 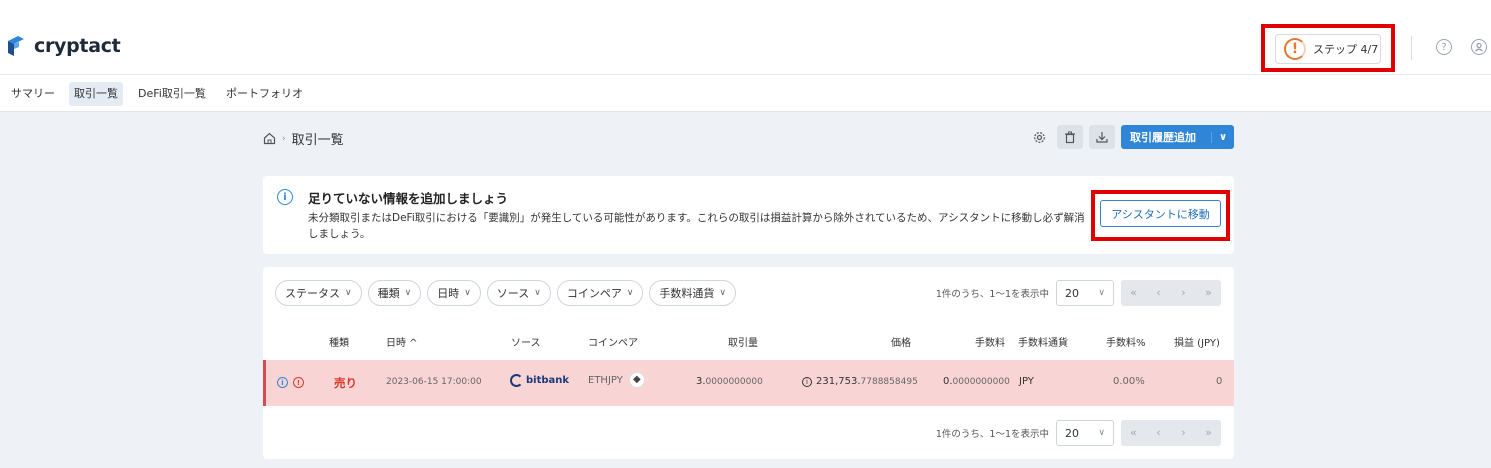 I want to click on filter-coin-pair-label: コインペア, so click(x=594, y=293).